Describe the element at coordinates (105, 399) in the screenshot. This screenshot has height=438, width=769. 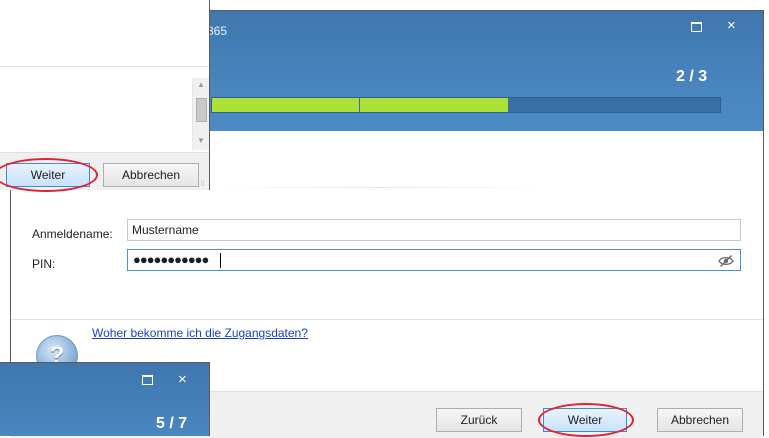
I see `next-step-window: × 5 / 7` at that location.